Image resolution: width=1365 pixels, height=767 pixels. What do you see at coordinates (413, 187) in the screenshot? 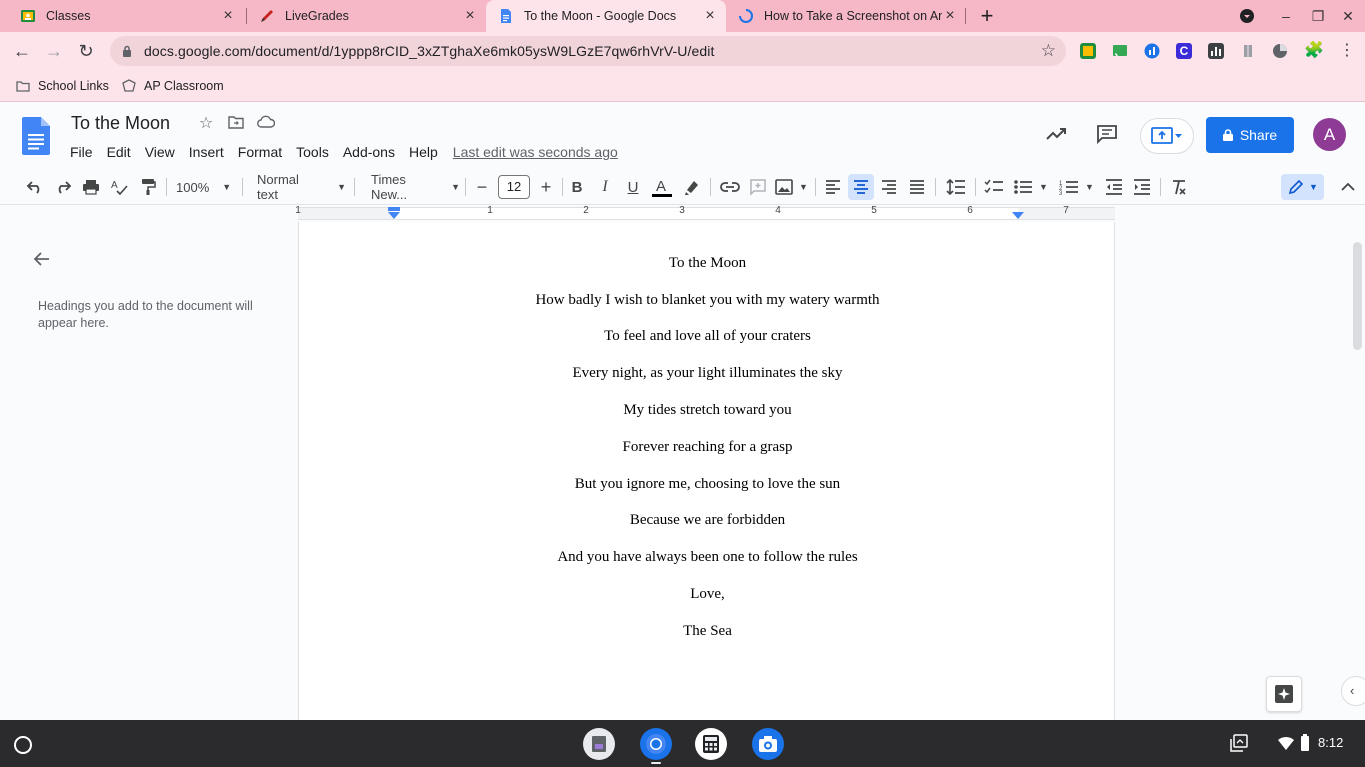
I see `font-family-select: Times New... ▼` at bounding box center [413, 187].